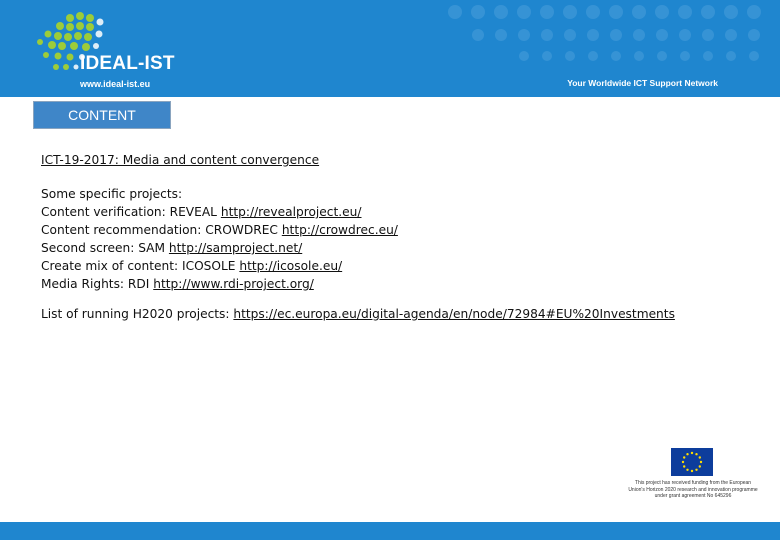  Describe the element at coordinates (137, 314) in the screenshot. I see `running-projects-label: List of running H2020 projects:` at that location.